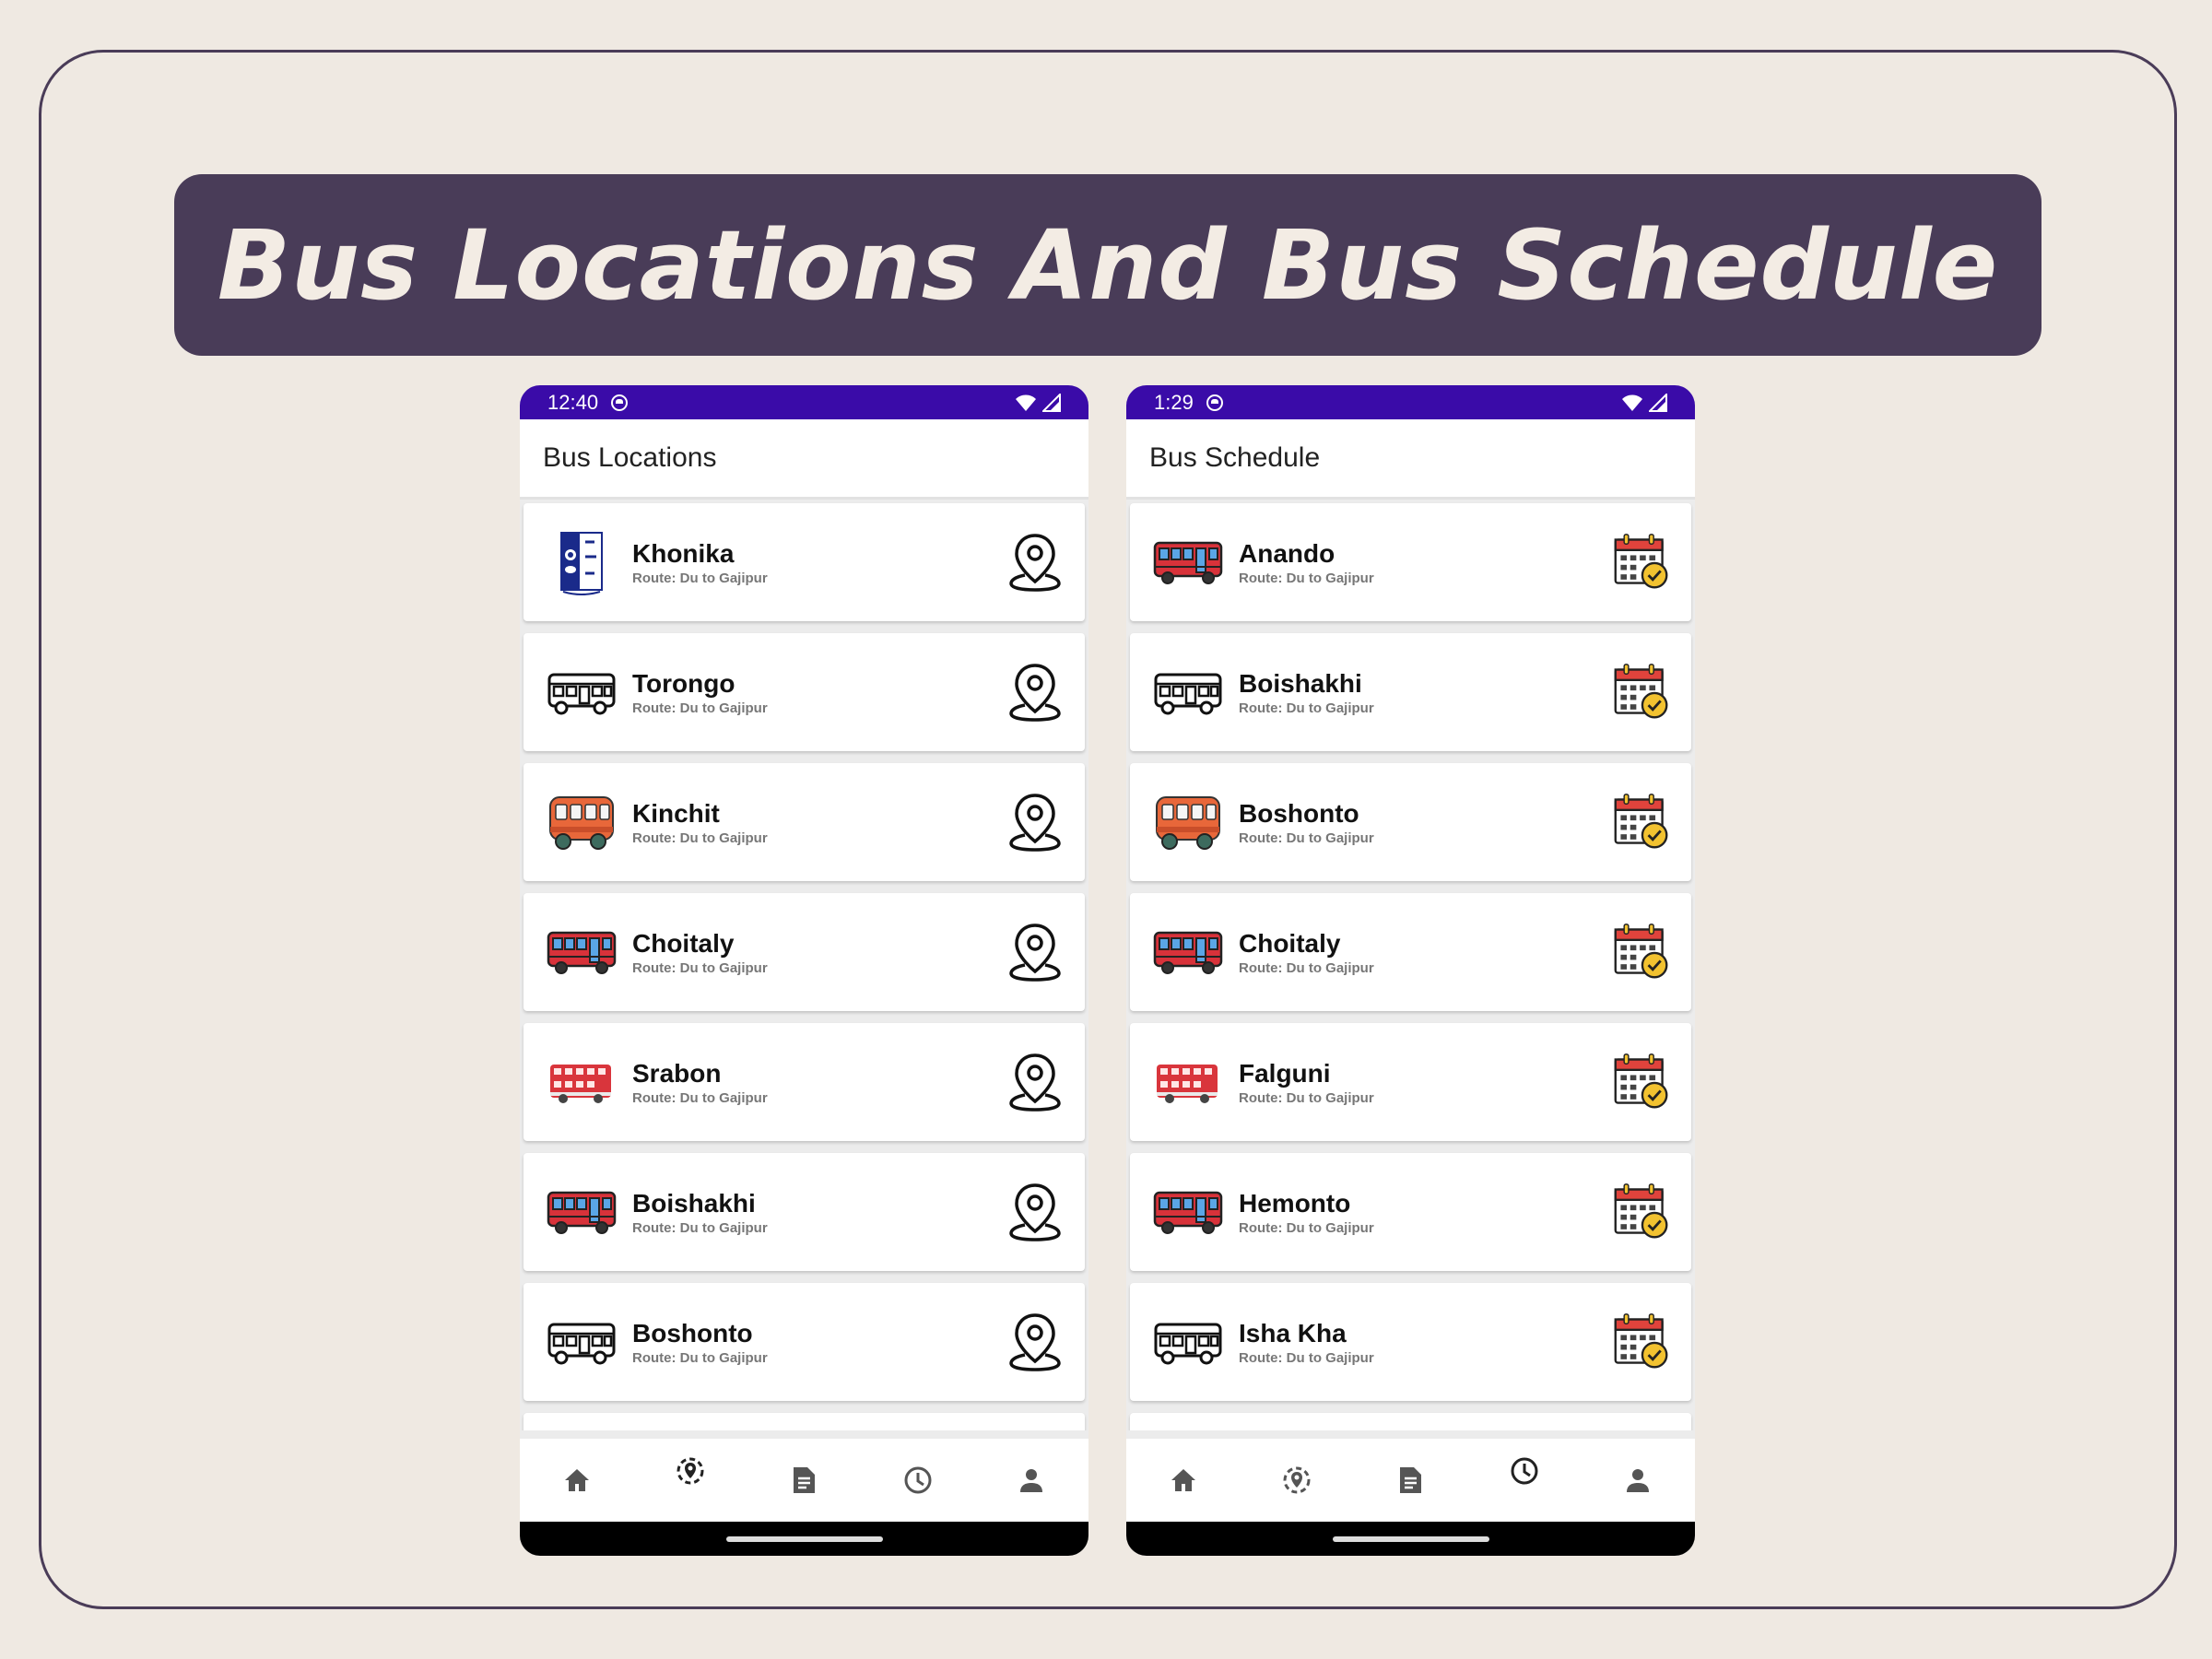 This screenshot has height=1659, width=2212. I want to click on bus-card: Falguni Route: Du to Gajipur, so click(1410, 1082).